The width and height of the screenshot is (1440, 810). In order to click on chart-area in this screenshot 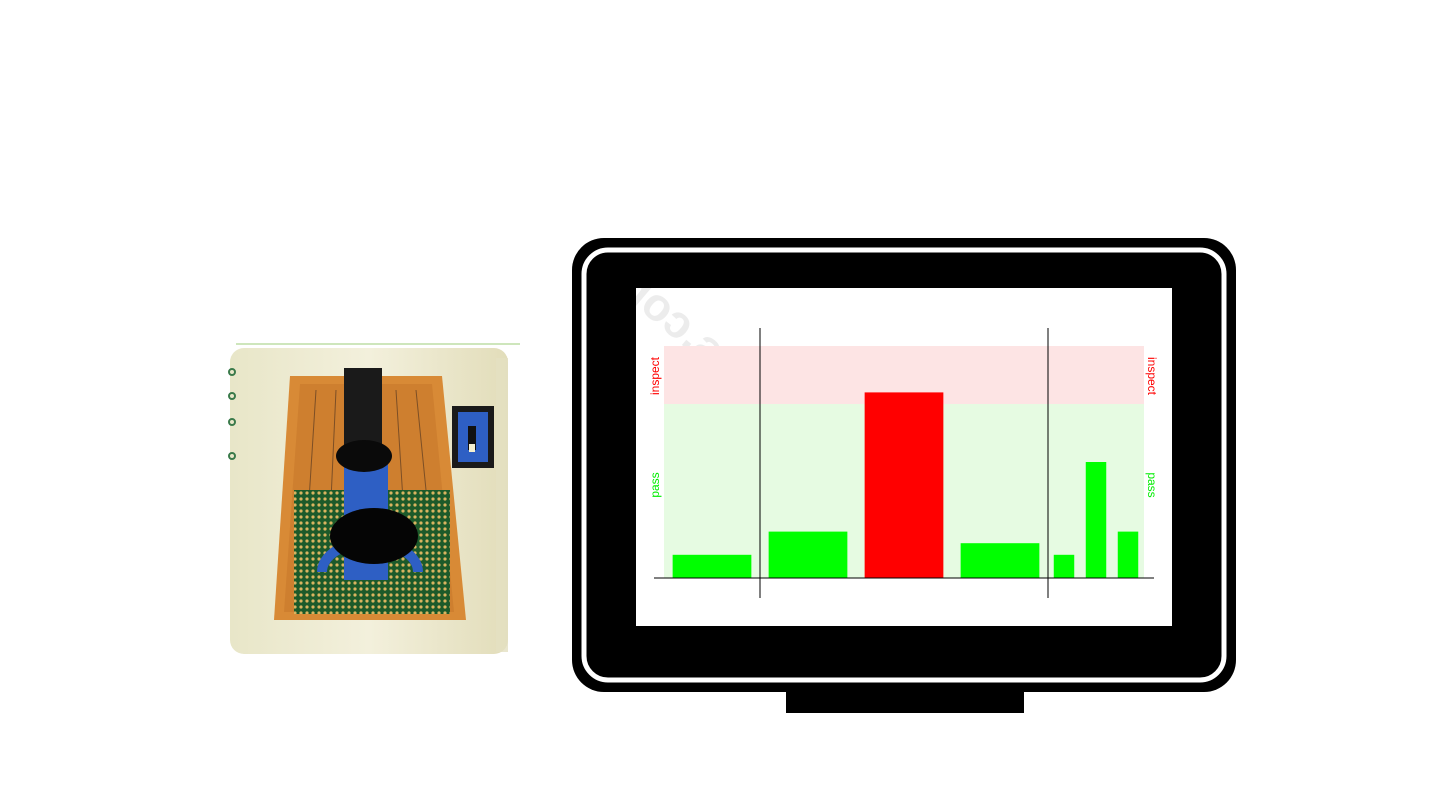, I will do `click(904, 463)`.